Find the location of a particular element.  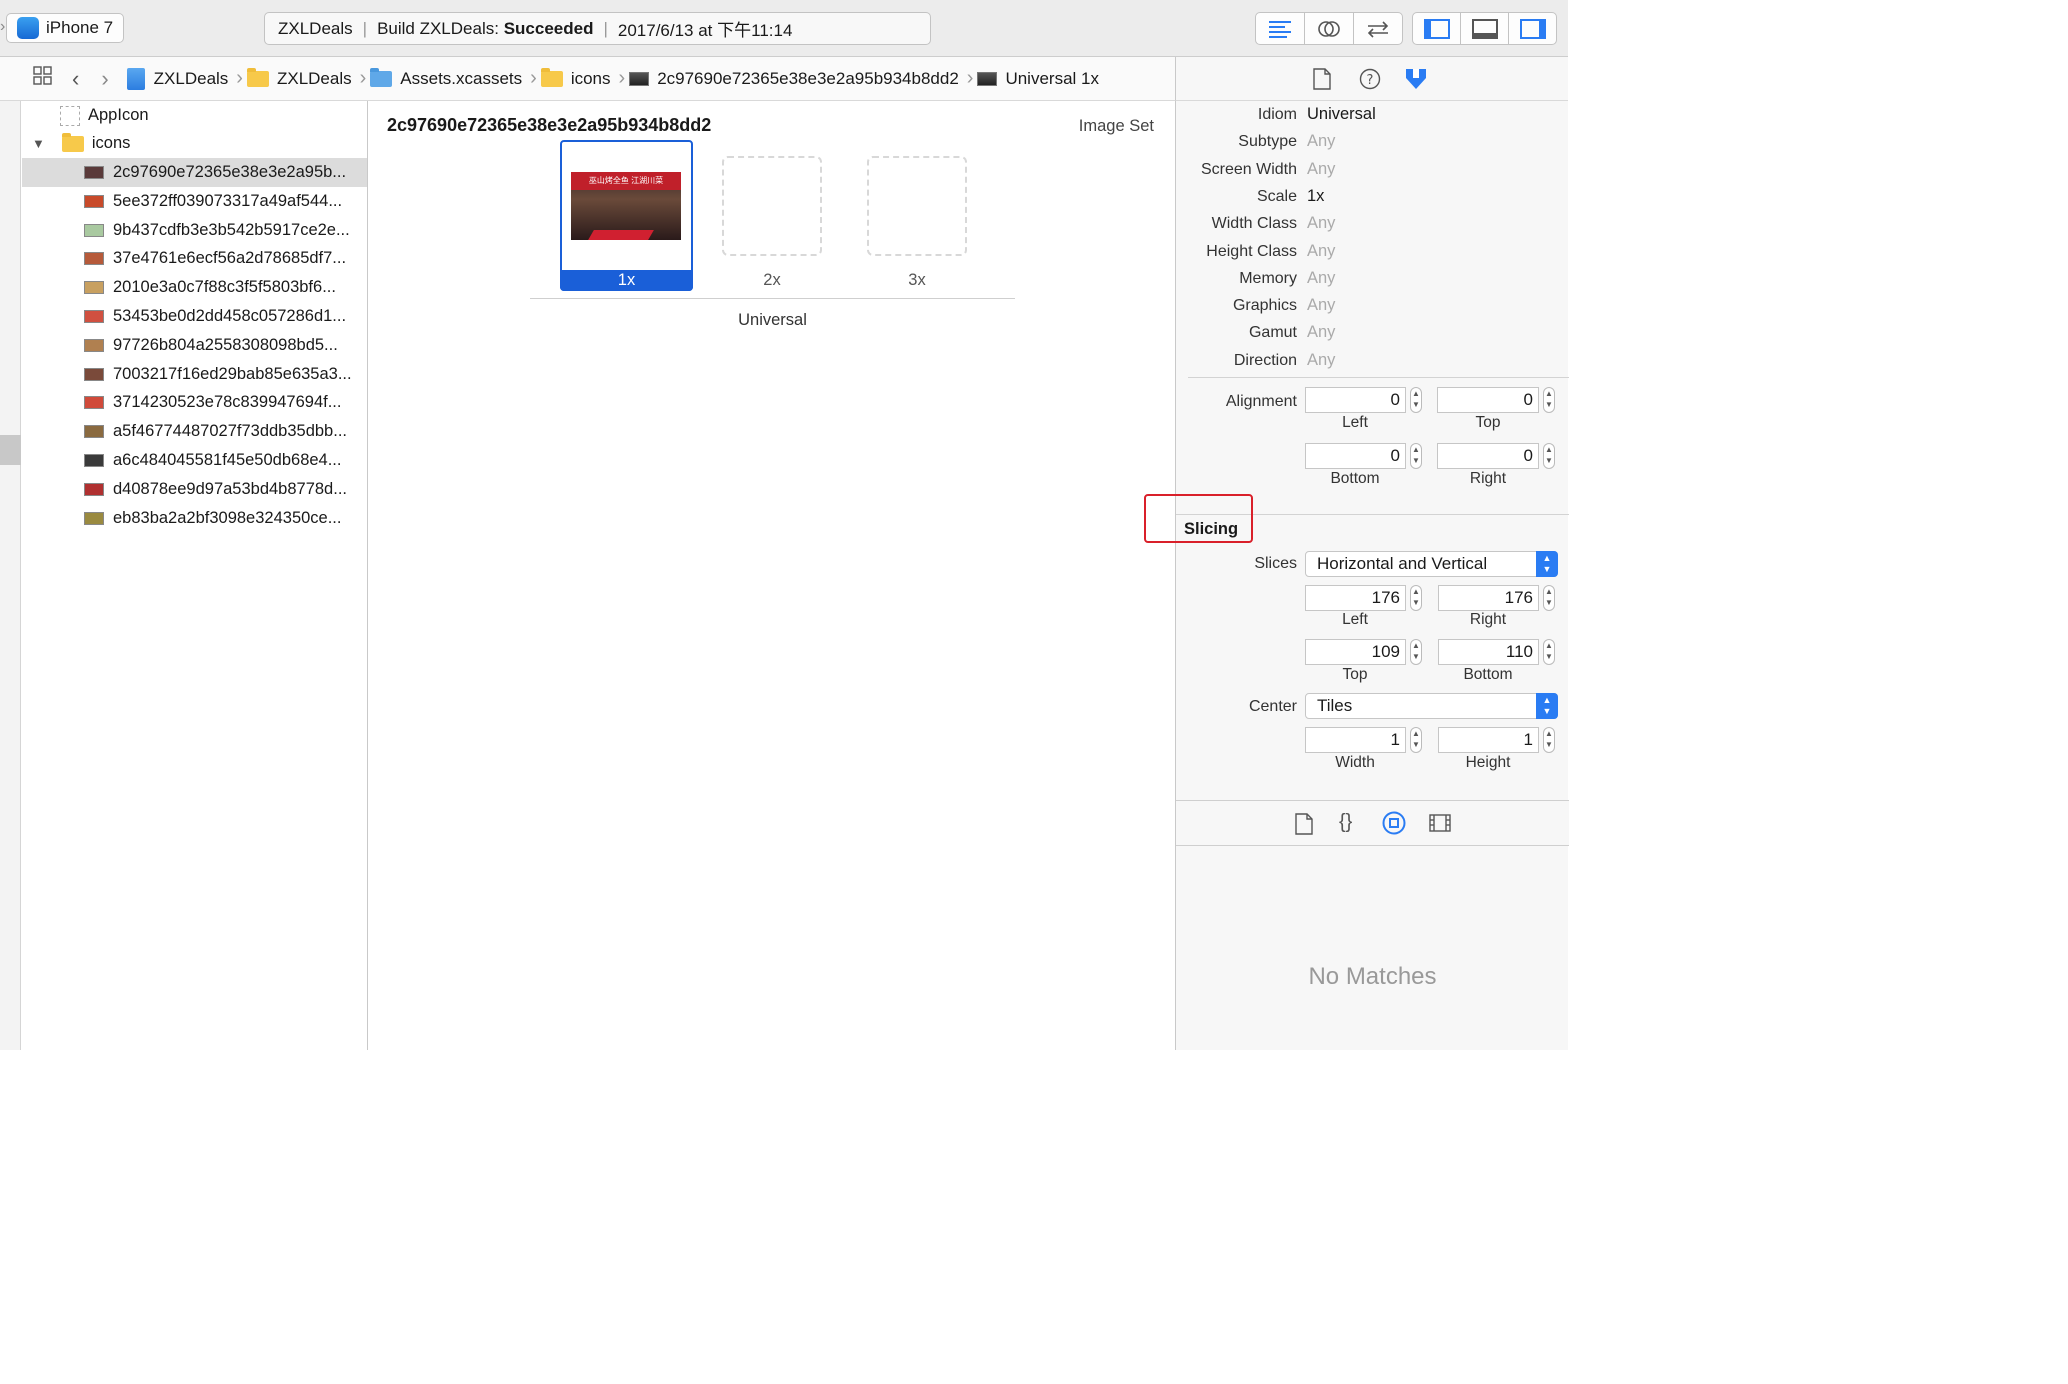

attribute-value: Universal is located at coordinates (1341, 114).